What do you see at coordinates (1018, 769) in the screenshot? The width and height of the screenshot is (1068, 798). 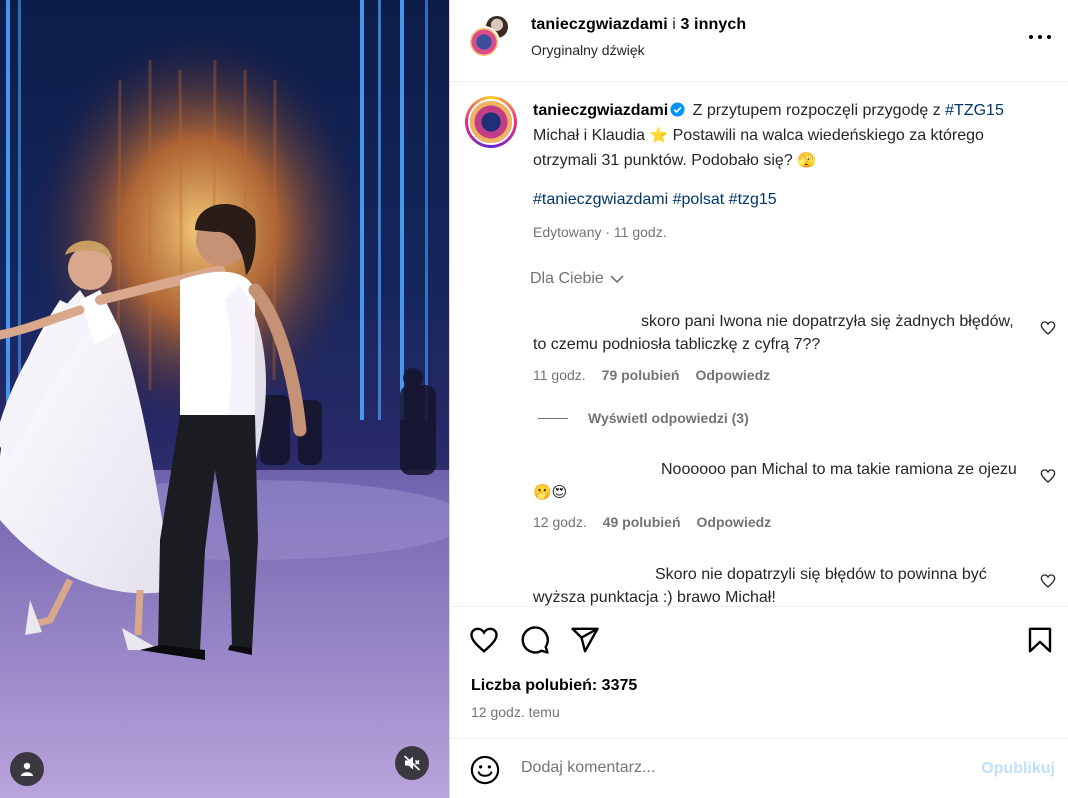 I see `publish-button: Opublikuj` at bounding box center [1018, 769].